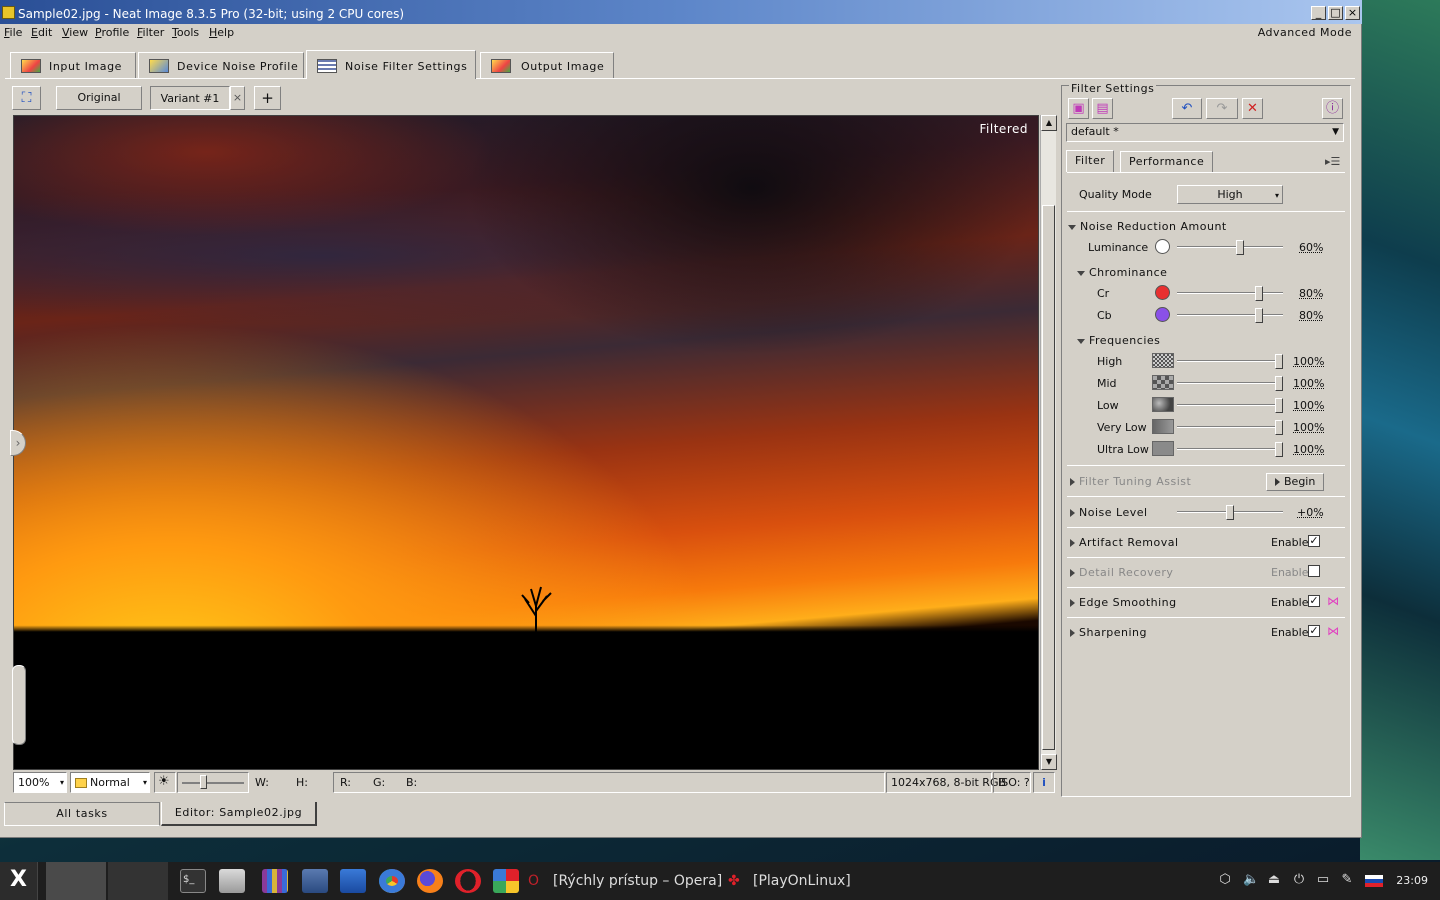 The height and width of the screenshot is (900, 1440). Describe the element at coordinates (1048, 477) in the screenshot. I see `scroll-thumb` at that location.